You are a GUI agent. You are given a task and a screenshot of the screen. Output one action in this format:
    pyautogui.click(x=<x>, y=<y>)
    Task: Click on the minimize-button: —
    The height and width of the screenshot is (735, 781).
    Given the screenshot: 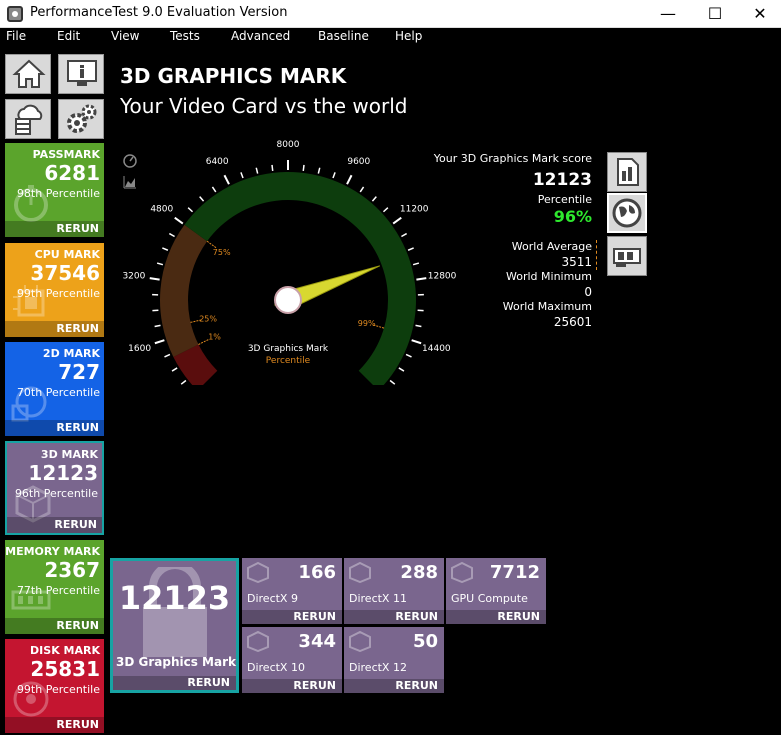 What is the action you would take?
    pyautogui.click(x=668, y=14)
    